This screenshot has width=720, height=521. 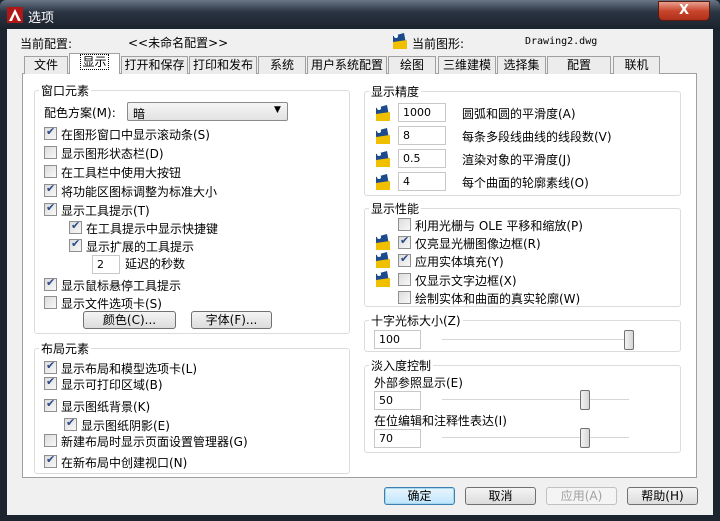 I want to click on checkbox-option: 利用光栅与 OLE 平移和缩放(P), so click(x=538, y=225).